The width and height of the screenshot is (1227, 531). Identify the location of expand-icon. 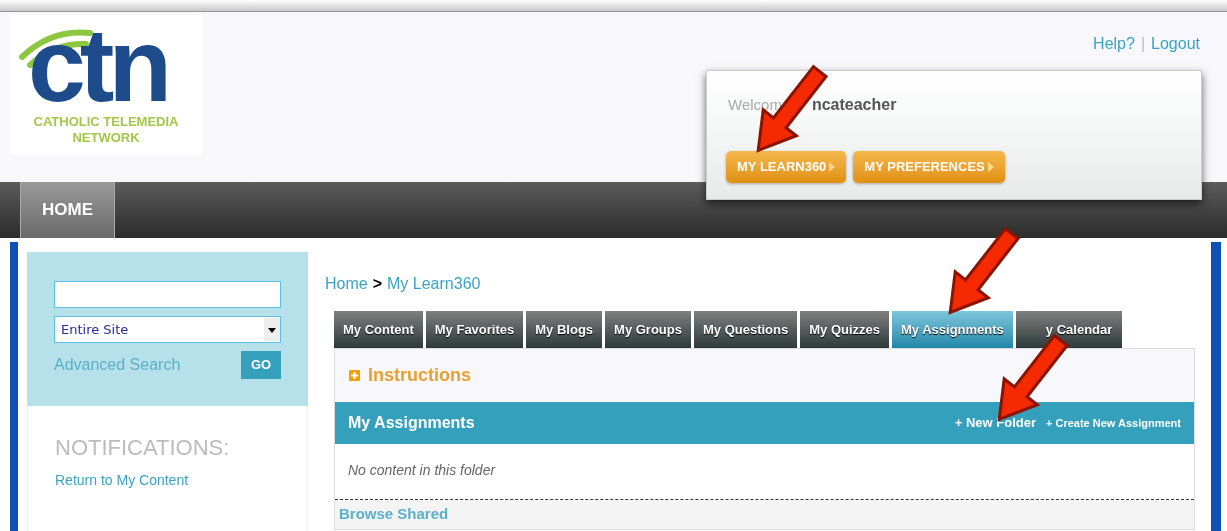
(354, 375).